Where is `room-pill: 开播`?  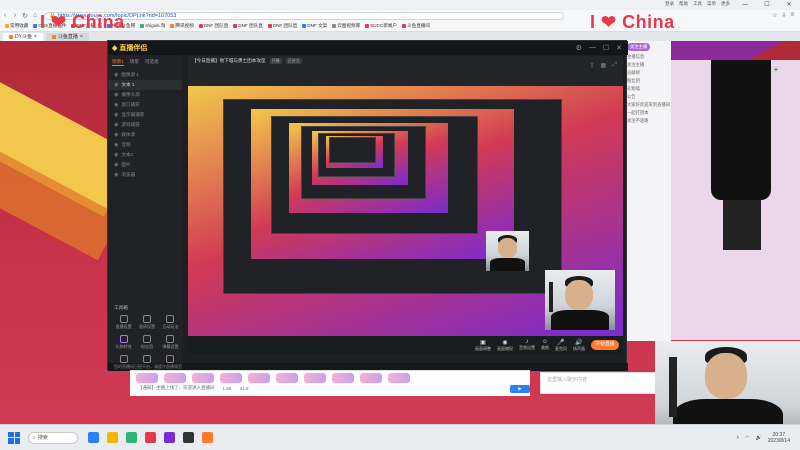
room-pill: 开播 is located at coordinates (275, 61).